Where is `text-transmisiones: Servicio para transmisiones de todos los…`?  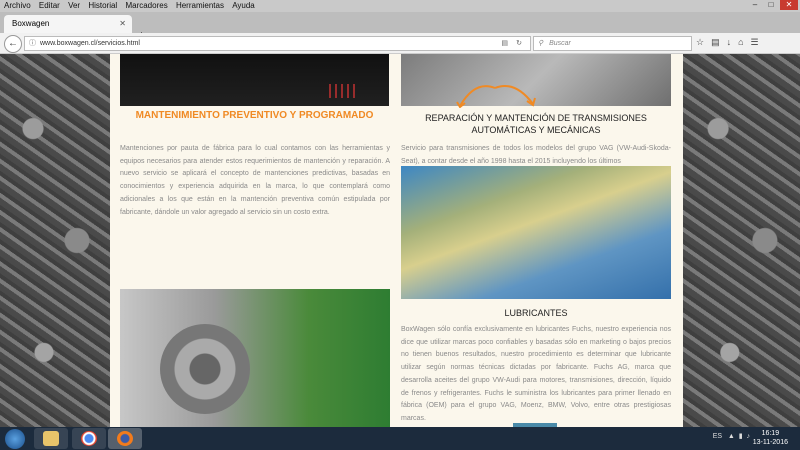 text-transmisiones: Servicio para transmisiones de todos los… is located at coordinates (536, 155).